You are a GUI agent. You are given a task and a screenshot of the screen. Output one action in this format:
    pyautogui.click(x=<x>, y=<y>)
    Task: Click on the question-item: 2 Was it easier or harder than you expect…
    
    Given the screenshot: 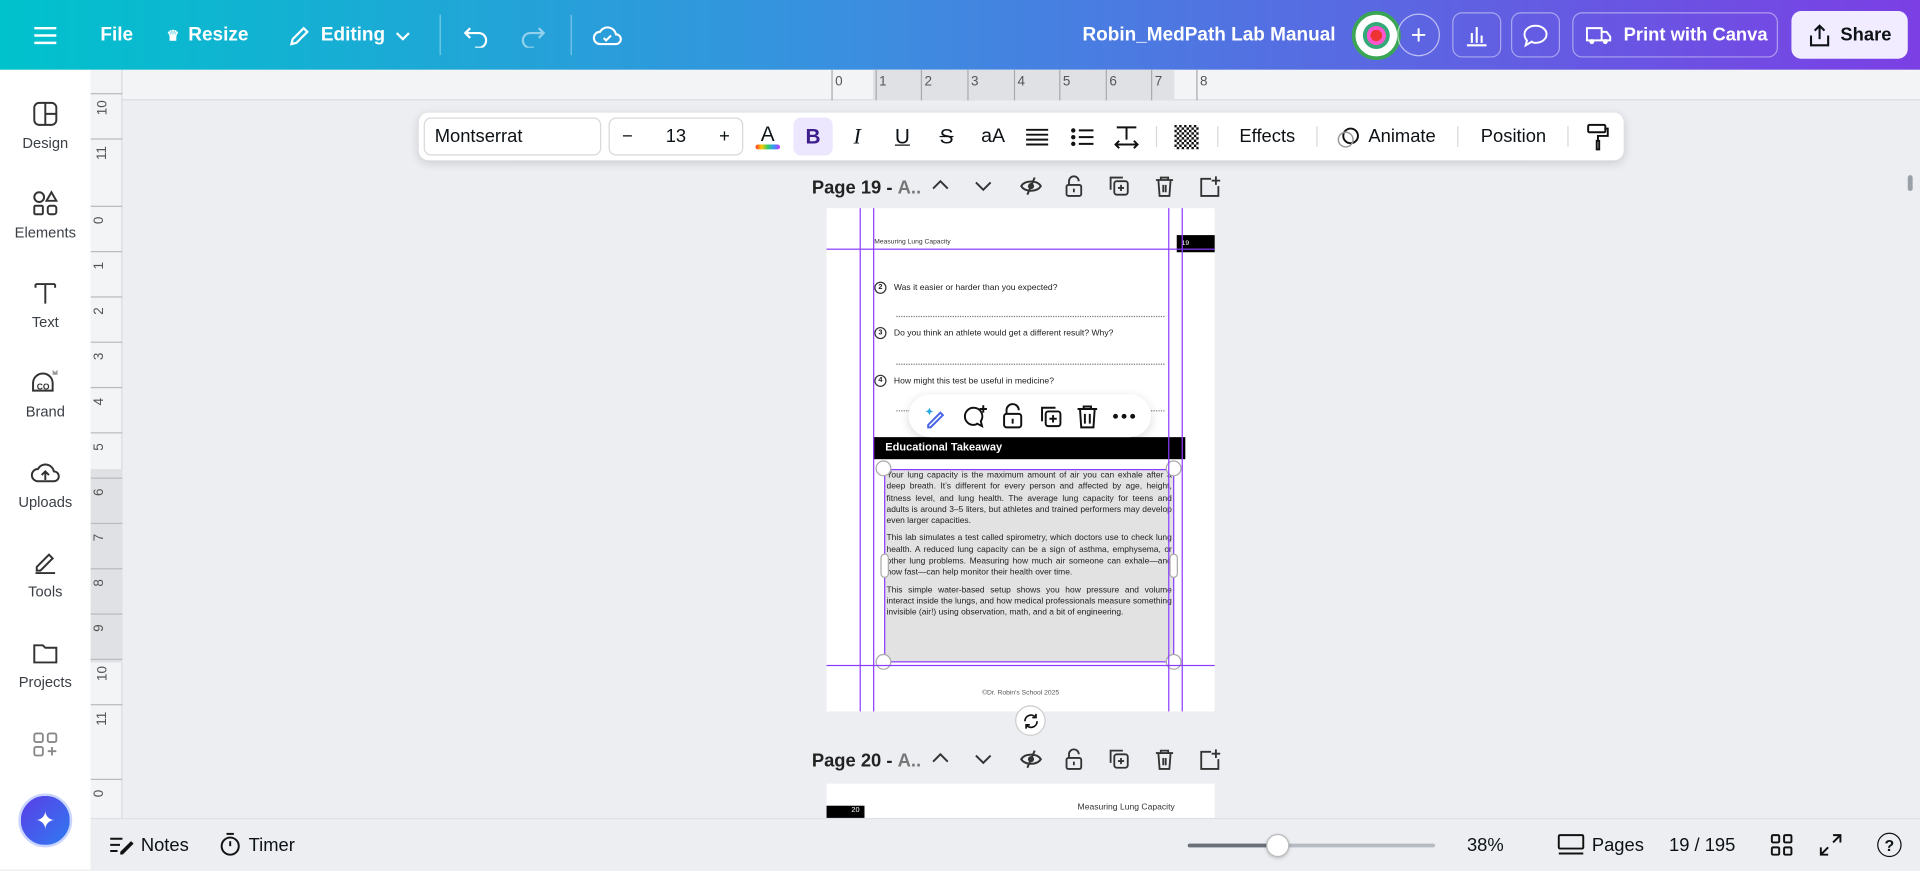 What is the action you would take?
    pyautogui.click(x=965, y=287)
    